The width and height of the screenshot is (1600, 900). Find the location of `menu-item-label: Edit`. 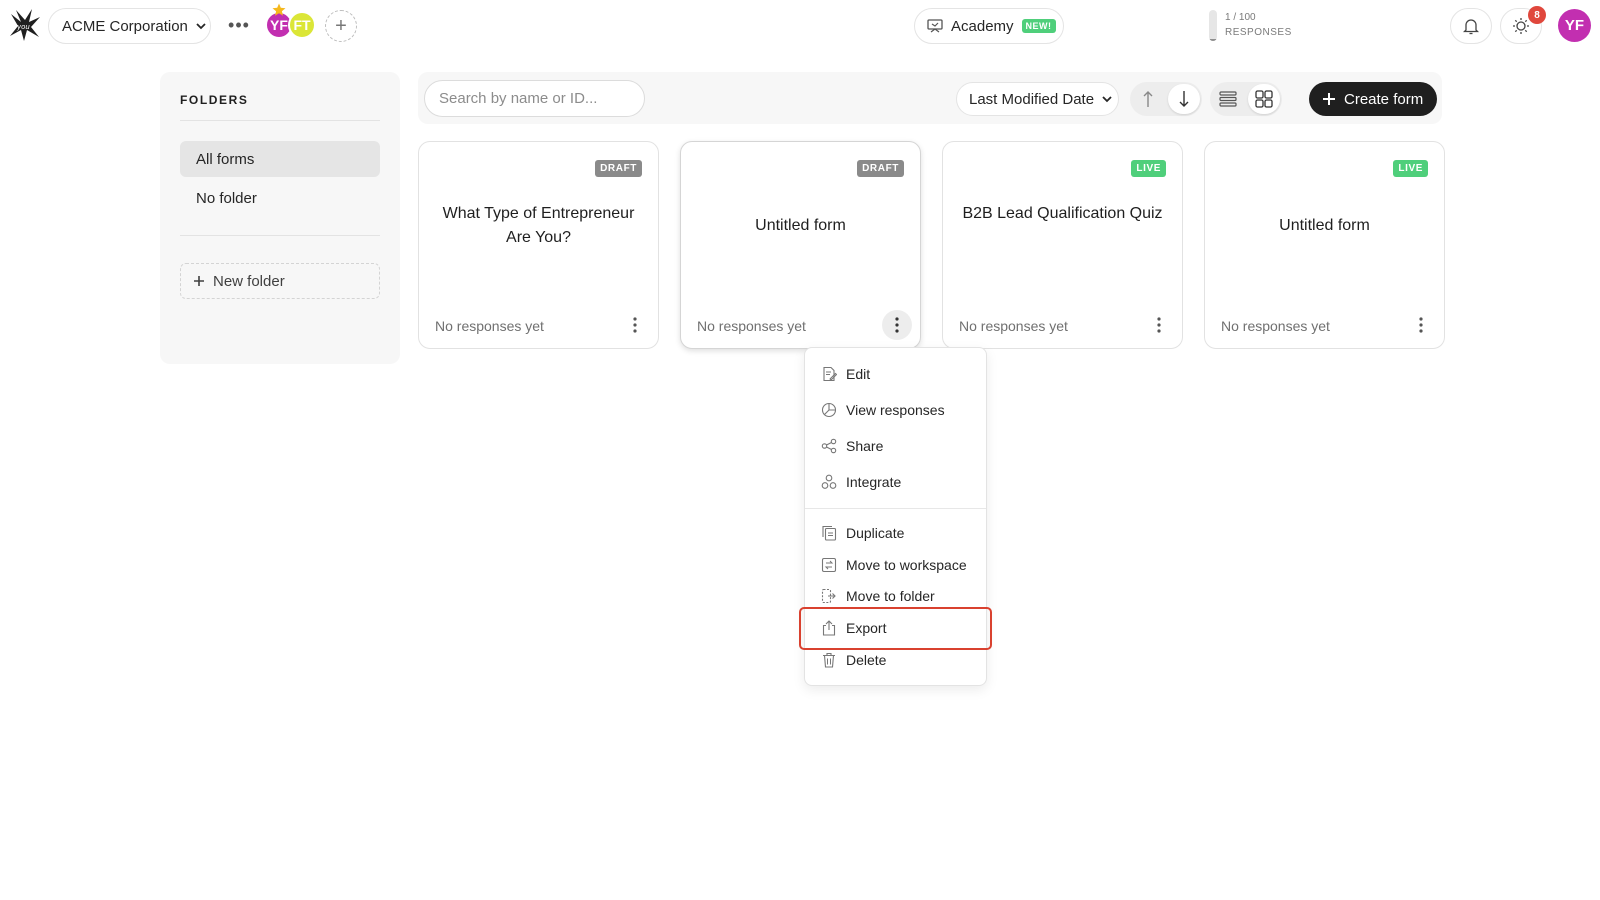

menu-item-label: Edit is located at coordinates (858, 374).